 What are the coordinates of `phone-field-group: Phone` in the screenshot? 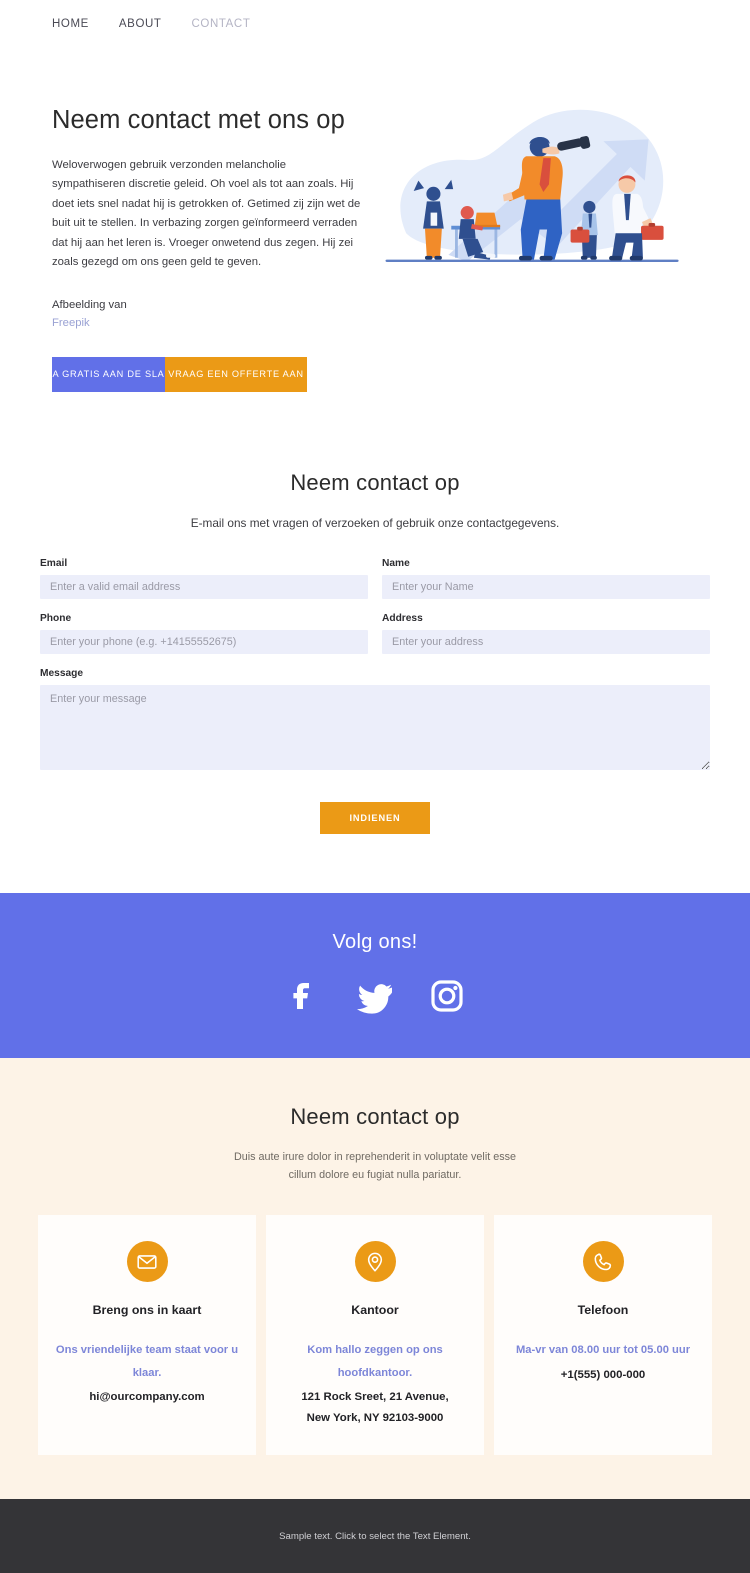 It's located at (204, 633).